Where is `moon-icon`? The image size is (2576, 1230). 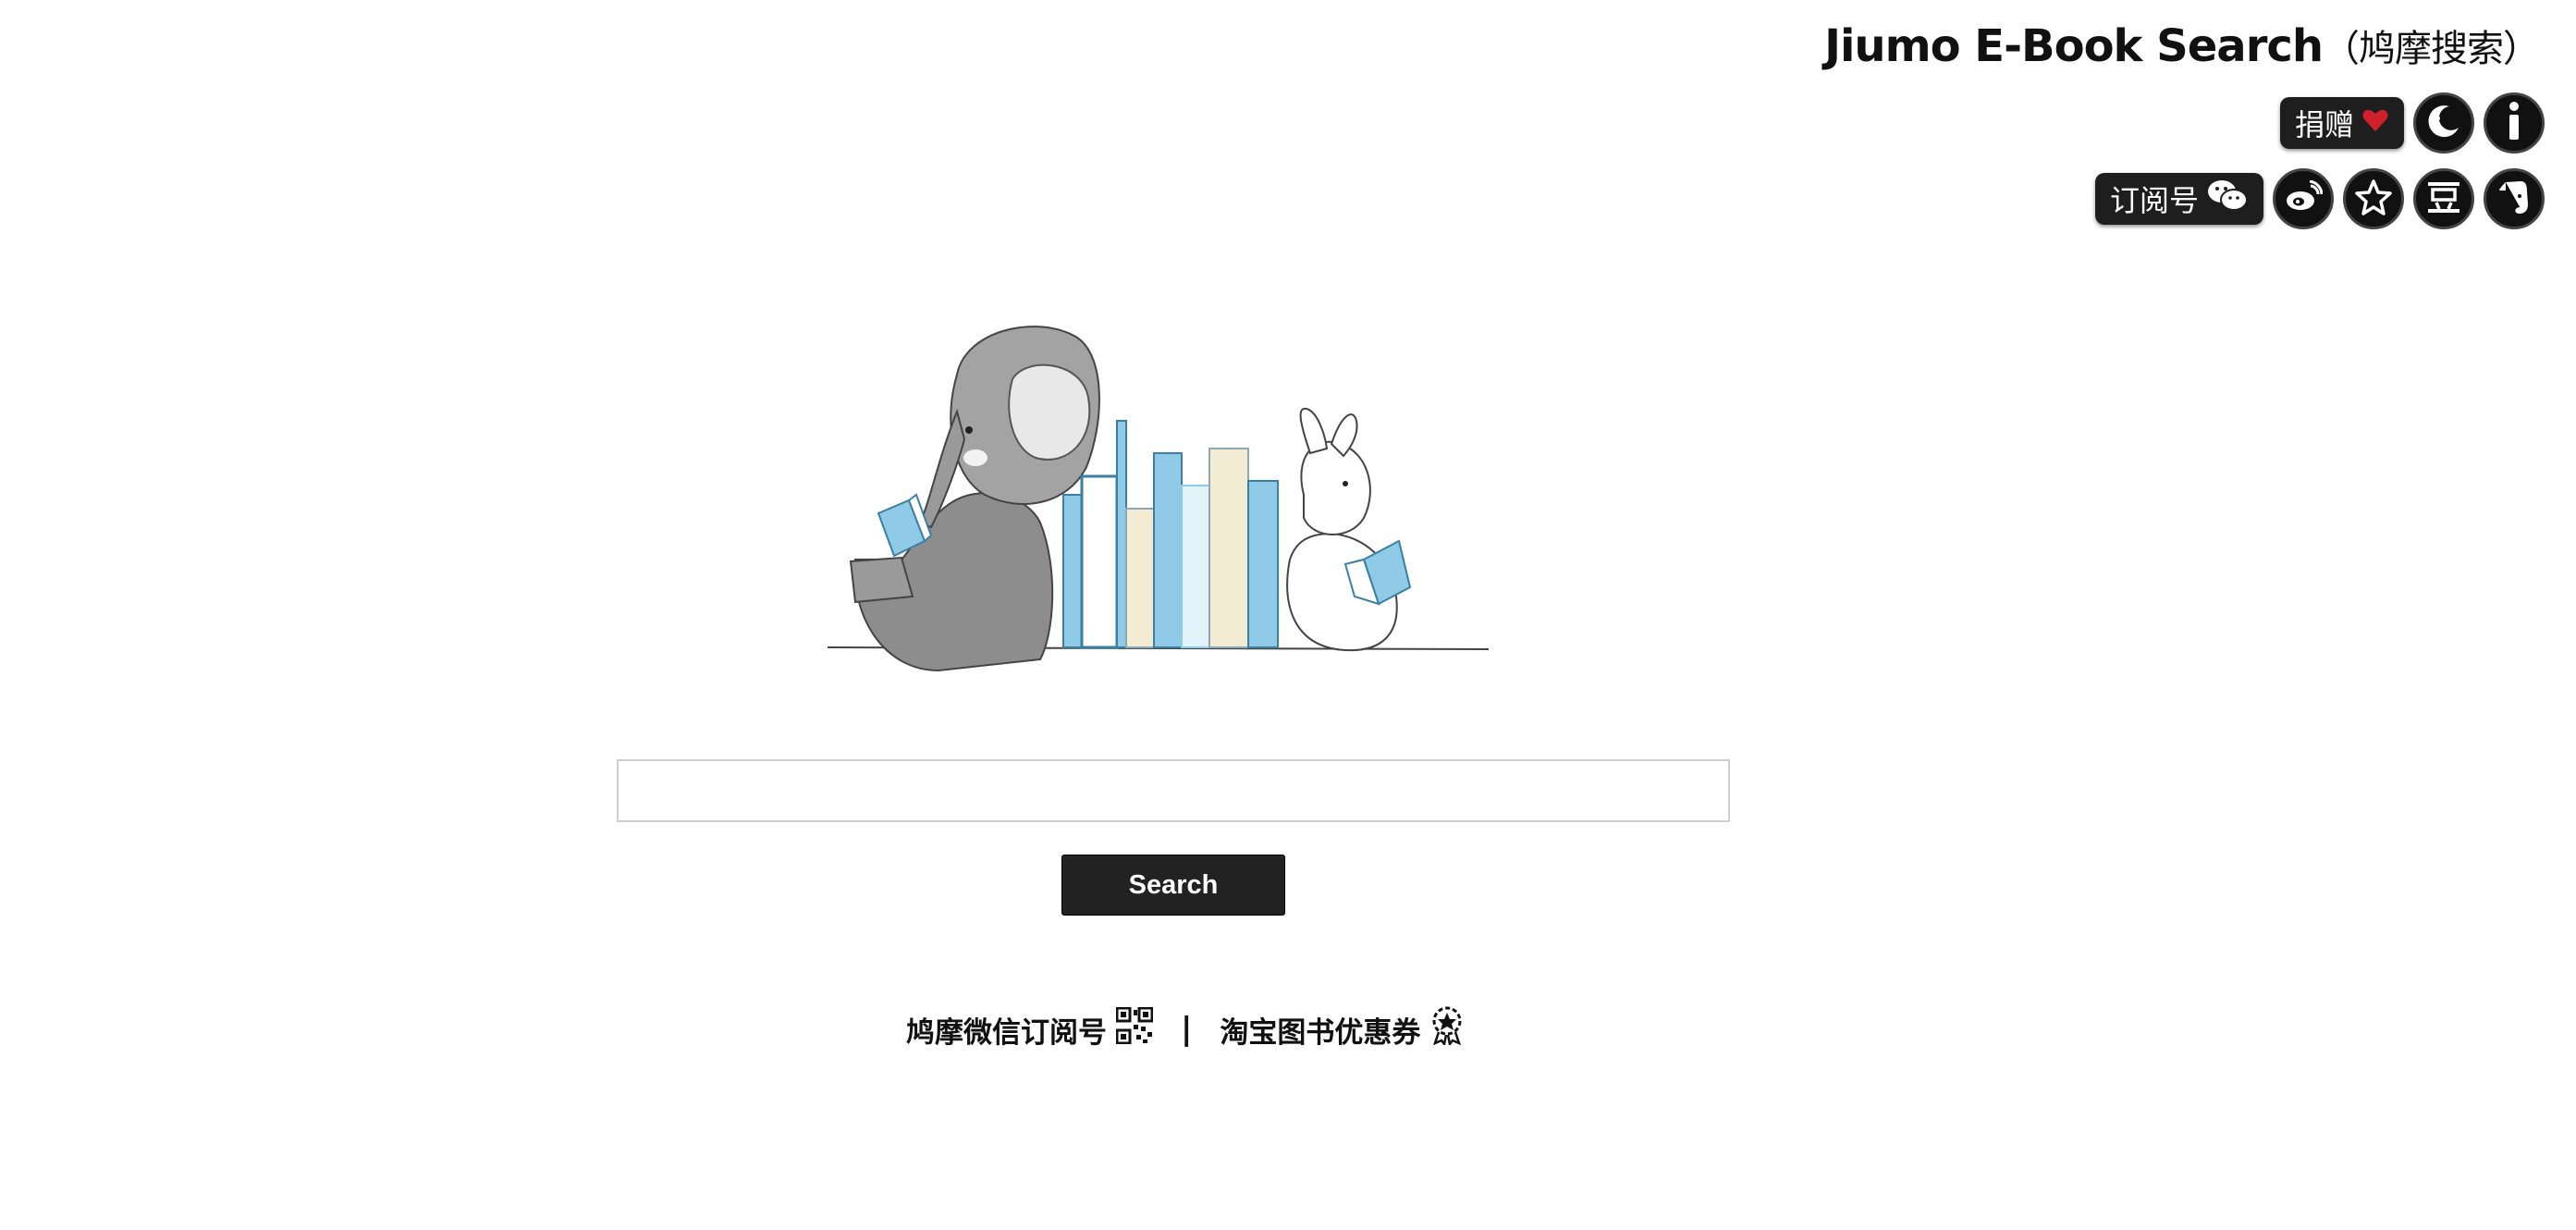
moon-icon is located at coordinates (2443, 123).